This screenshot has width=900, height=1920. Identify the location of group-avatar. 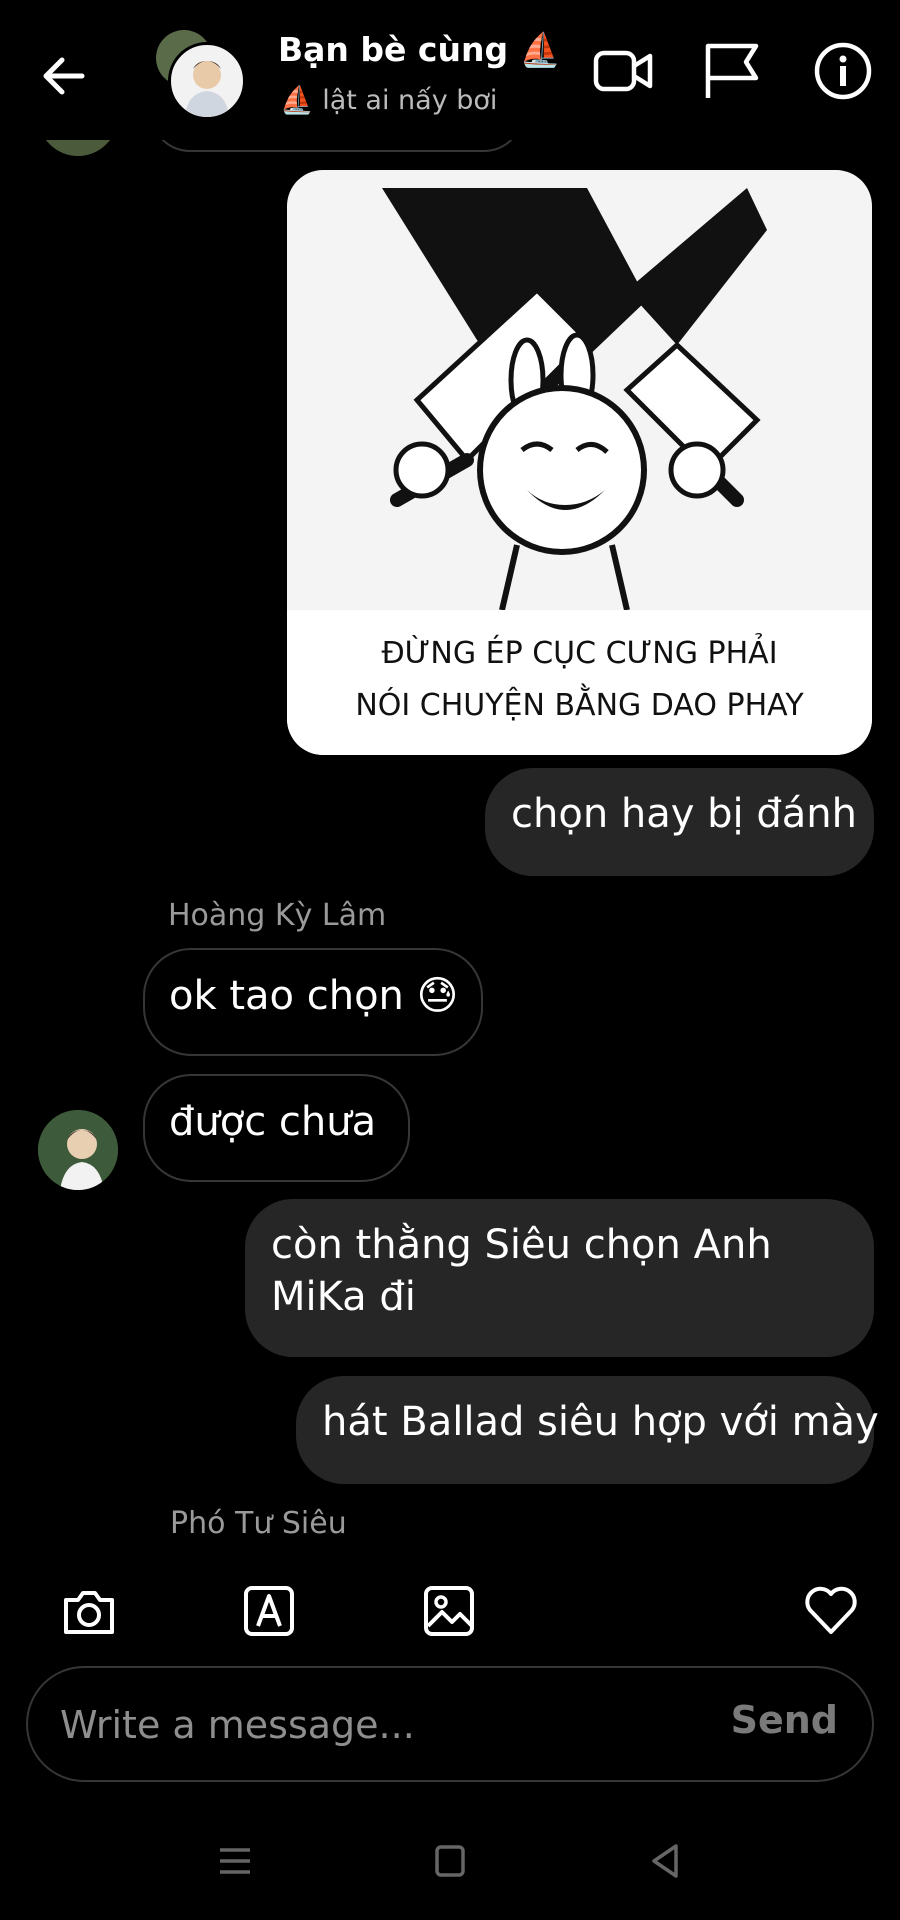
(204, 78).